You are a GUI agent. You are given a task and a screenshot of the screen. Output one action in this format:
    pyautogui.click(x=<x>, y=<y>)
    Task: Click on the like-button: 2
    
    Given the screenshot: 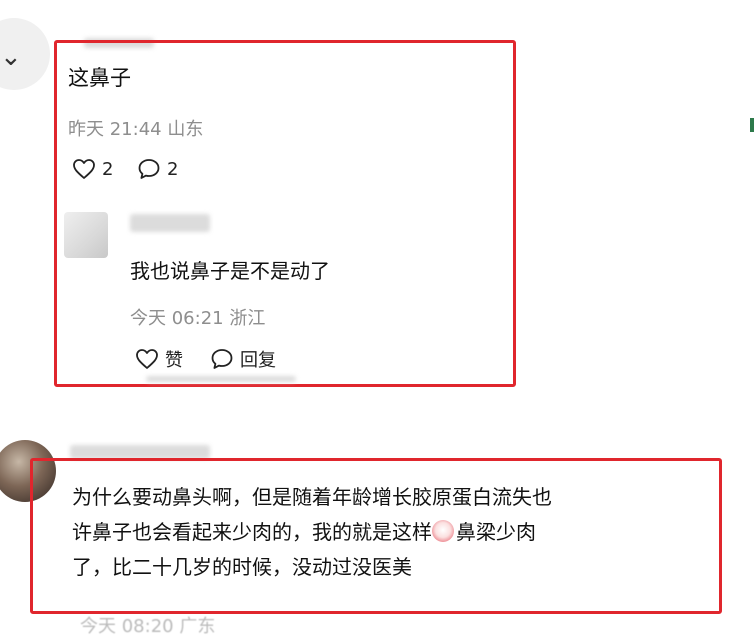 What is the action you would take?
    pyautogui.click(x=92, y=169)
    